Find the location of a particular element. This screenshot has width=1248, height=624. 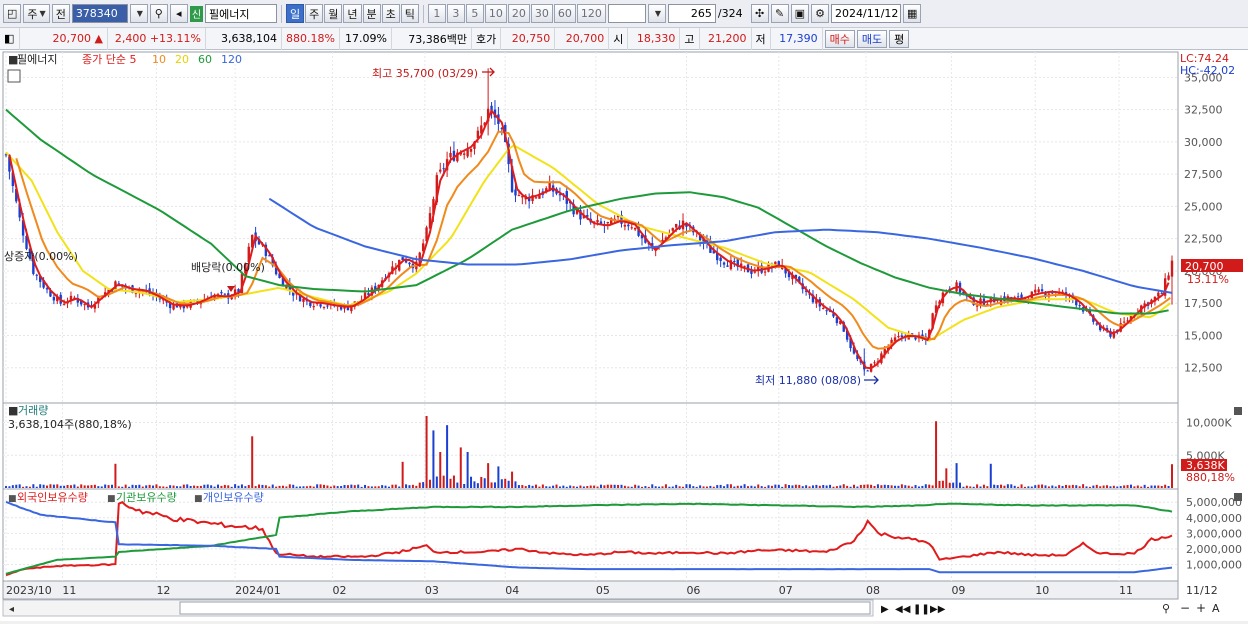

forward-icon: ▶▶ is located at coordinates (938, 609).